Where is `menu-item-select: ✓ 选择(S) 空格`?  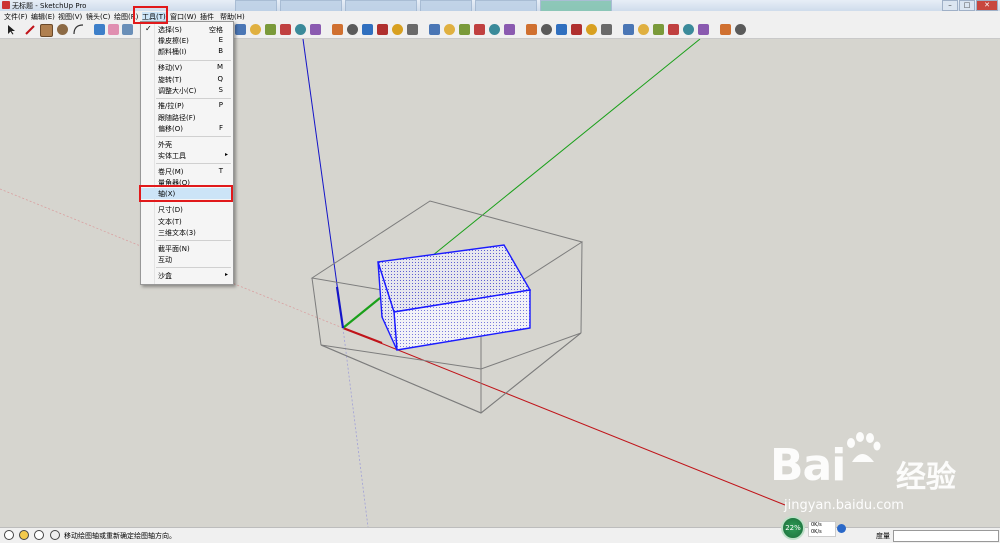 menu-item-select: ✓ 选择(S) 空格 is located at coordinates (187, 29).